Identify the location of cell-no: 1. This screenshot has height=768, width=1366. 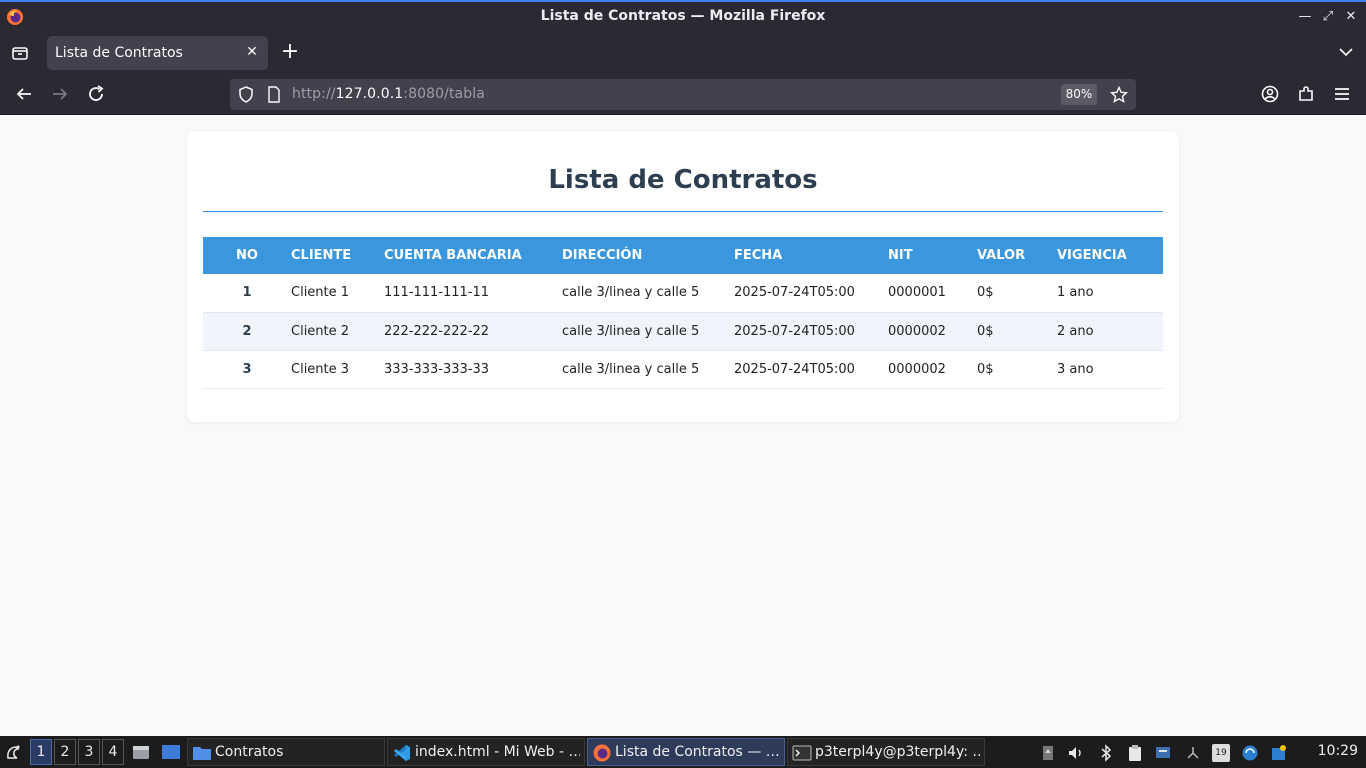
(247, 293).